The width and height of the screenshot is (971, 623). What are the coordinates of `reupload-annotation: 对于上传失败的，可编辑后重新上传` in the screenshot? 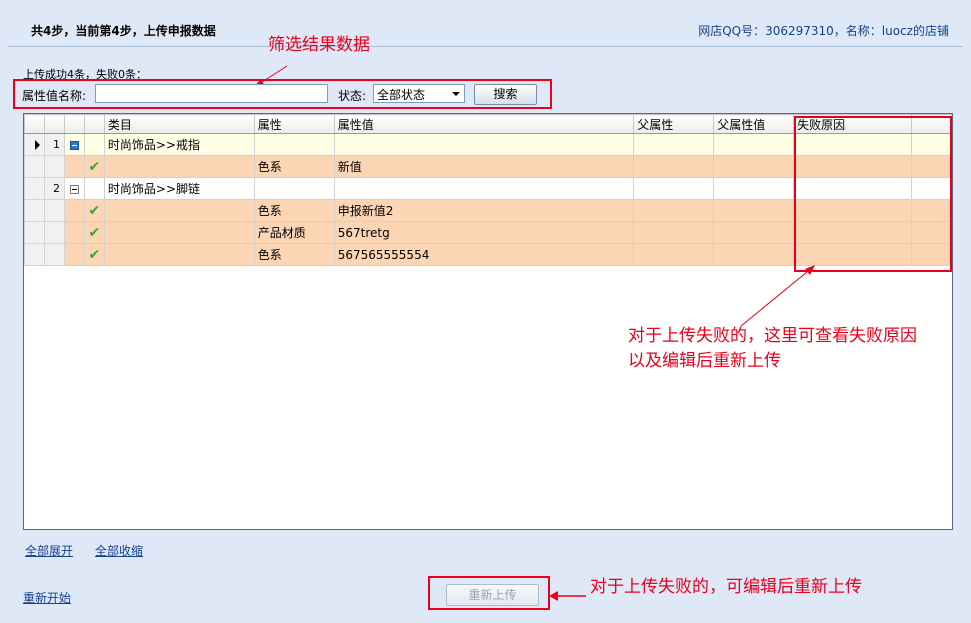 It's located at (726, 587).